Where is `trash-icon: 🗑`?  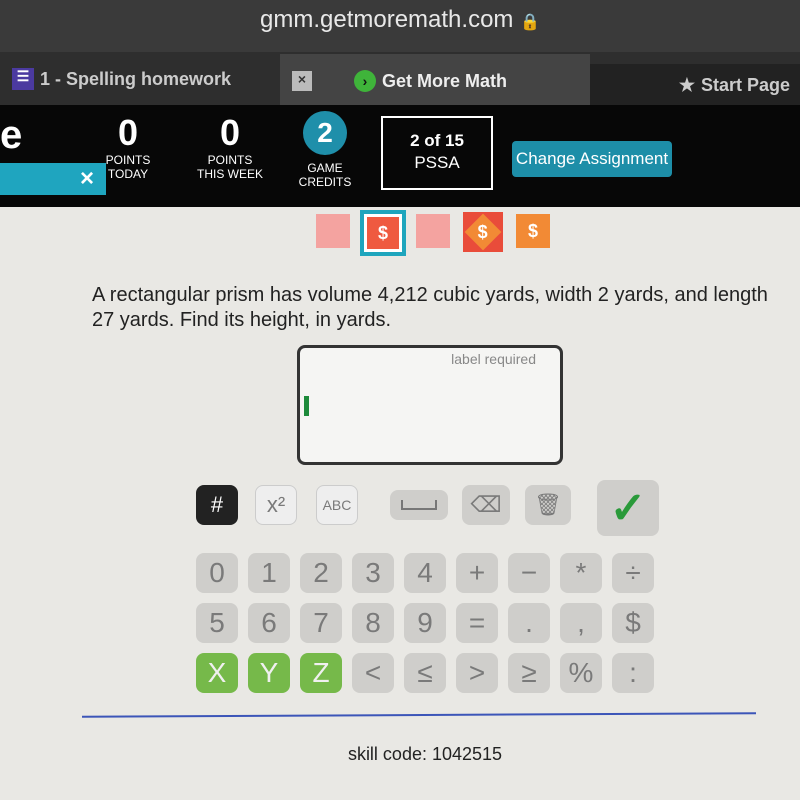 trash-icon: 🗑 is located at coordinates (548, 504).